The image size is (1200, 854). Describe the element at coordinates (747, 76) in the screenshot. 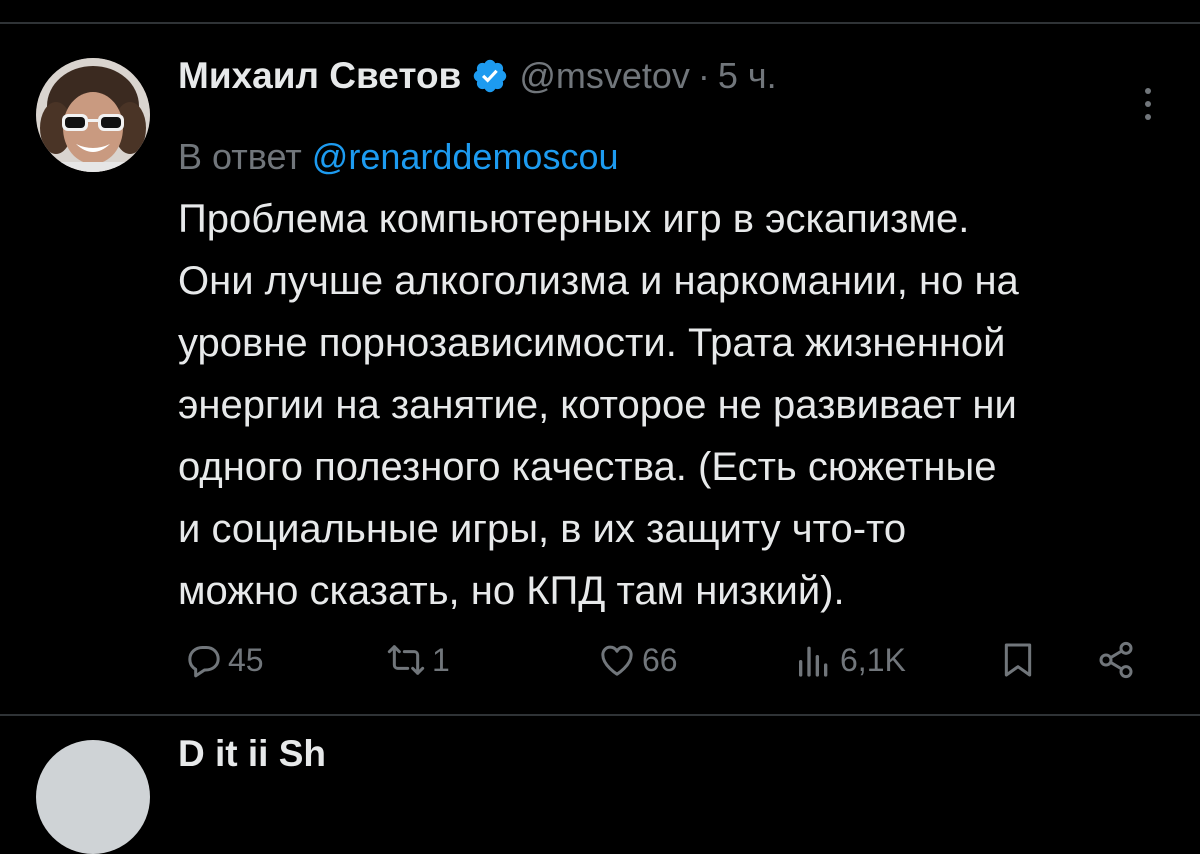

I see `timestamp: 5 ч.` at that location.